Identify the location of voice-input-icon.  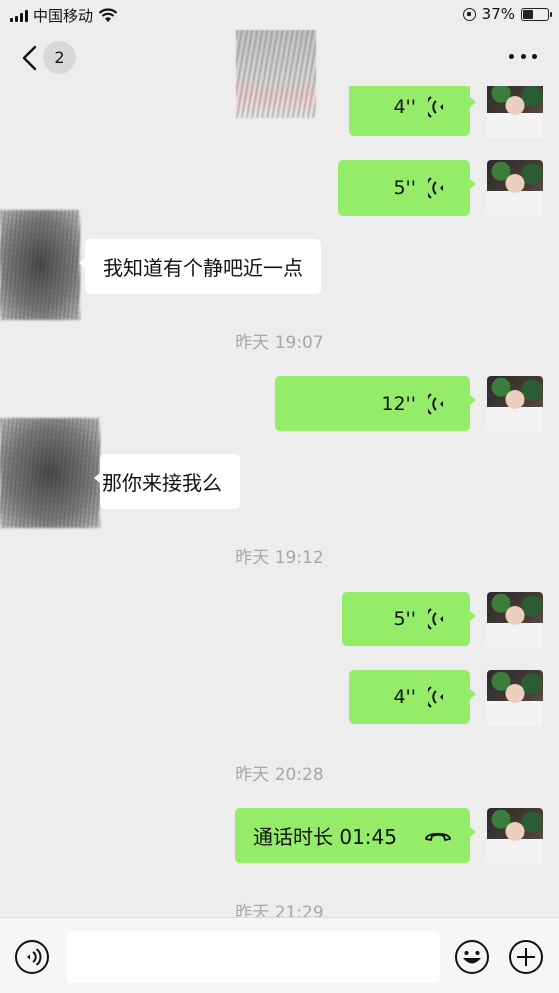
(32, 957).